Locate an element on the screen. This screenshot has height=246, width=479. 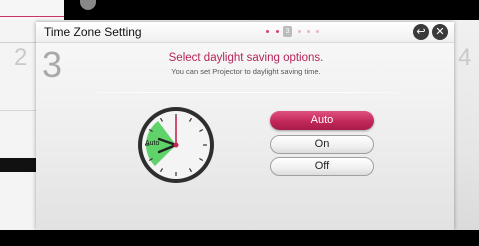
auto-option-button: Auto is located at coordinates (322, 120).